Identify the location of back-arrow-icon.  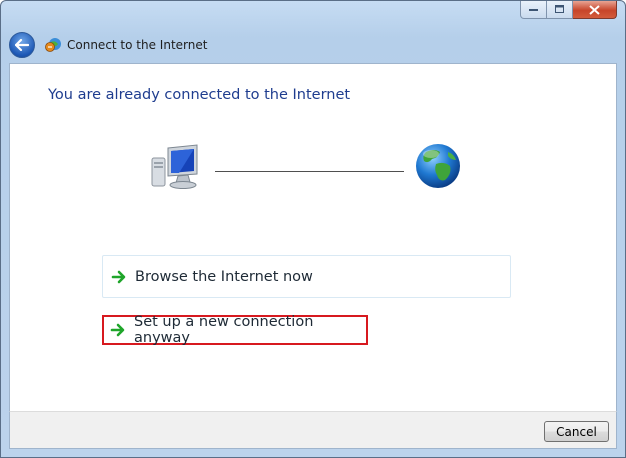
(22, 45).